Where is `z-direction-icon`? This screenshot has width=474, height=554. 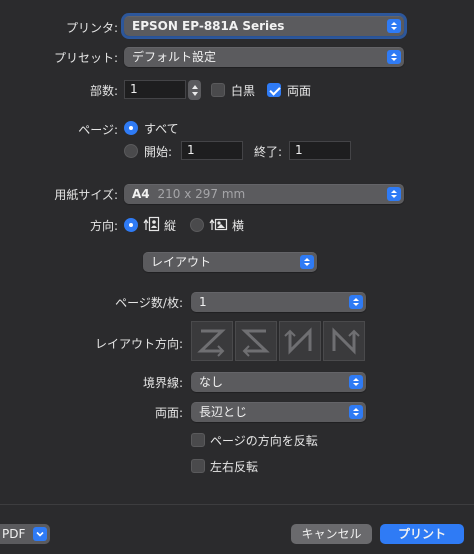
z-direction-icon is located at coordinates (211, 343).